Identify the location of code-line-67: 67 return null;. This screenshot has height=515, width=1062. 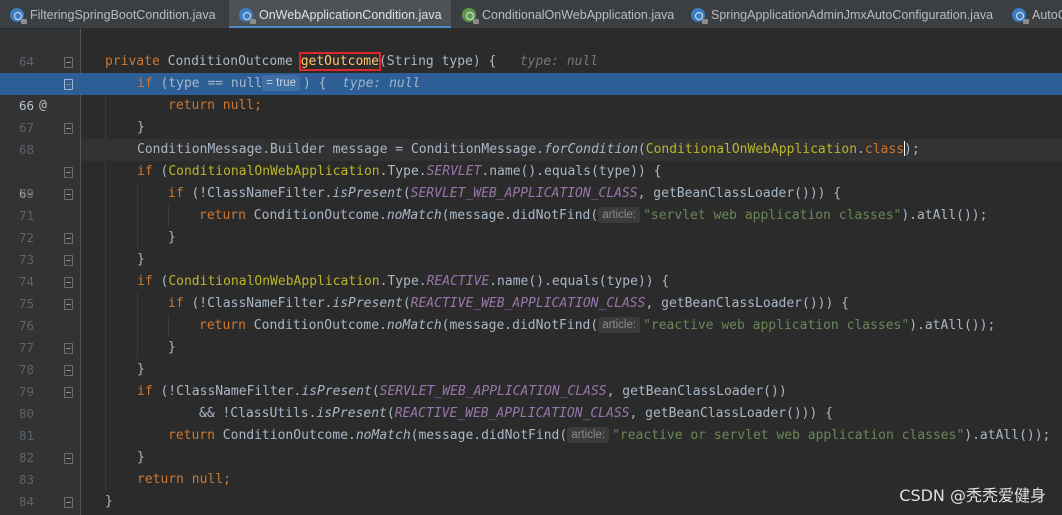
(531, 115).